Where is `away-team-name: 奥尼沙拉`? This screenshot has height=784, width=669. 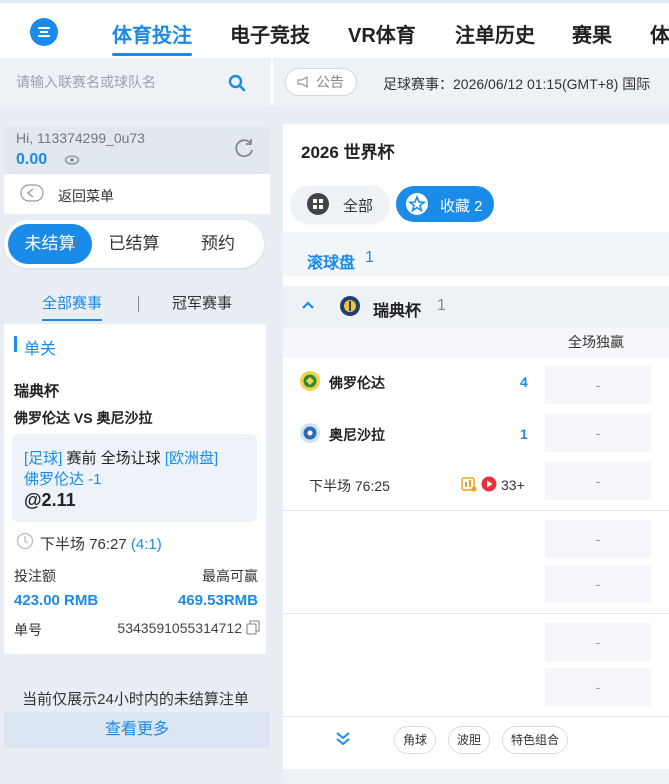 away-team-name: 奥尼沙拉 is located at coordinates (357, 435).